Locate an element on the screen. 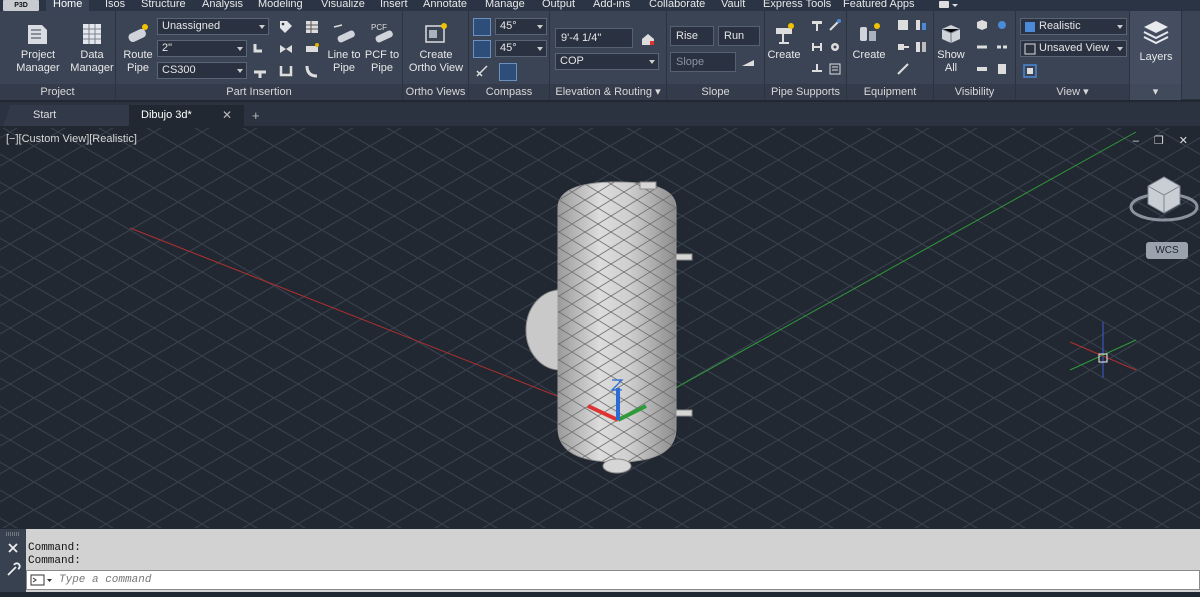 Image resolution: width=1200 pixels, height=597 pixels. elevation-field: 9'-4 1/4" is located at coordinates (594, 38).